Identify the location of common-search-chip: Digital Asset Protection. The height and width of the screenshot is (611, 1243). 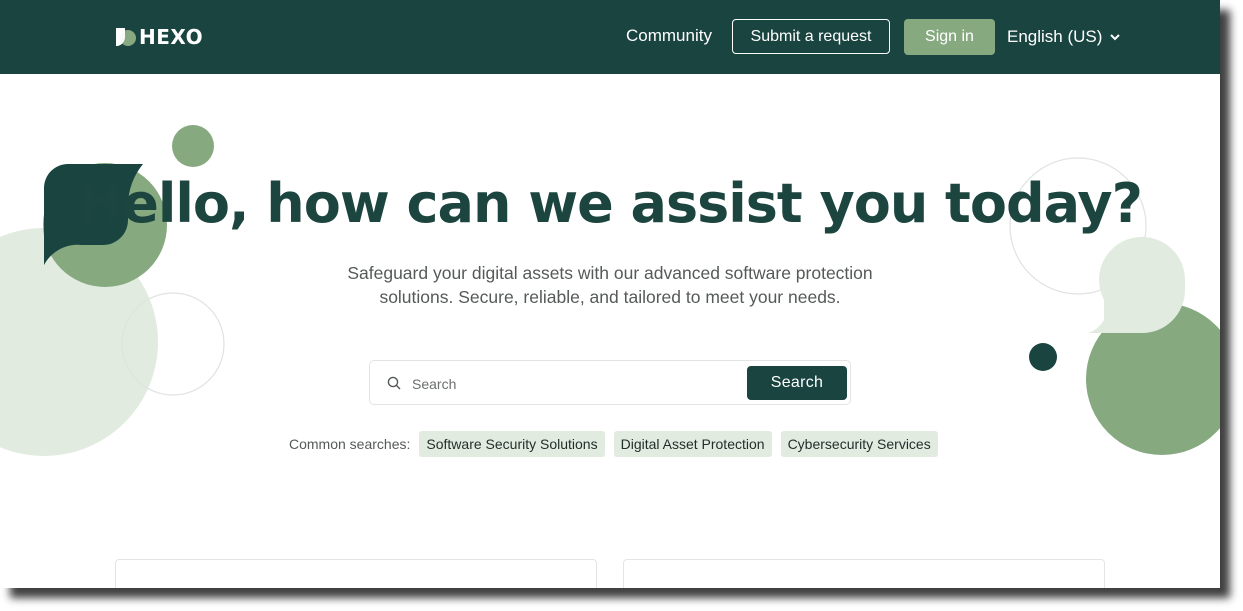
(692, 444).